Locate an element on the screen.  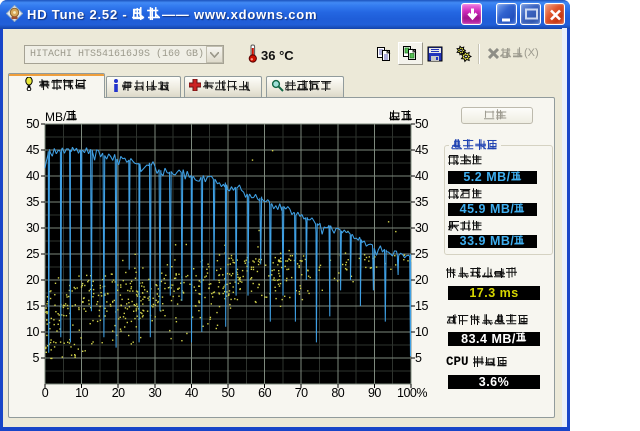
svg-text: 70 is located at coordinates (301, 393).